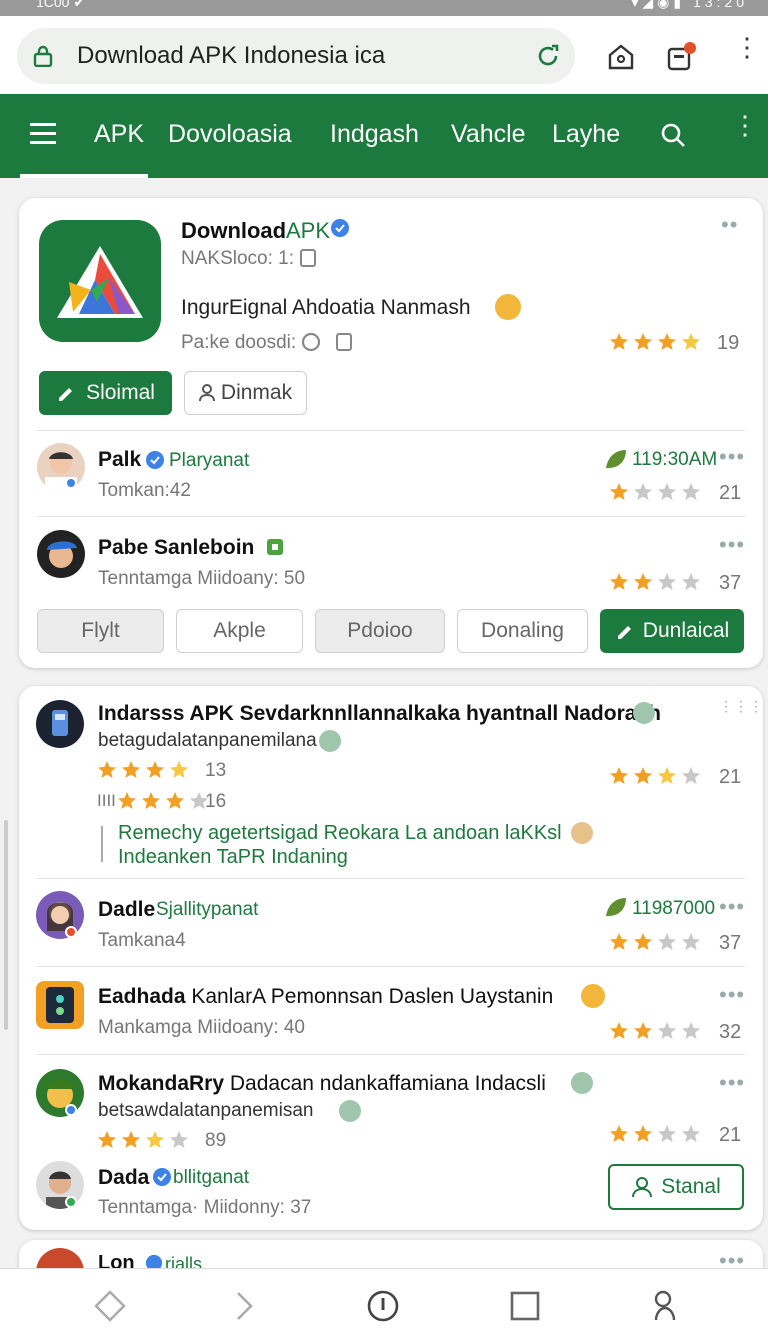 The height and width of the screenshot is (1344, 768). I want to click on primary-button-label: Sloimal, so click(120, 392).